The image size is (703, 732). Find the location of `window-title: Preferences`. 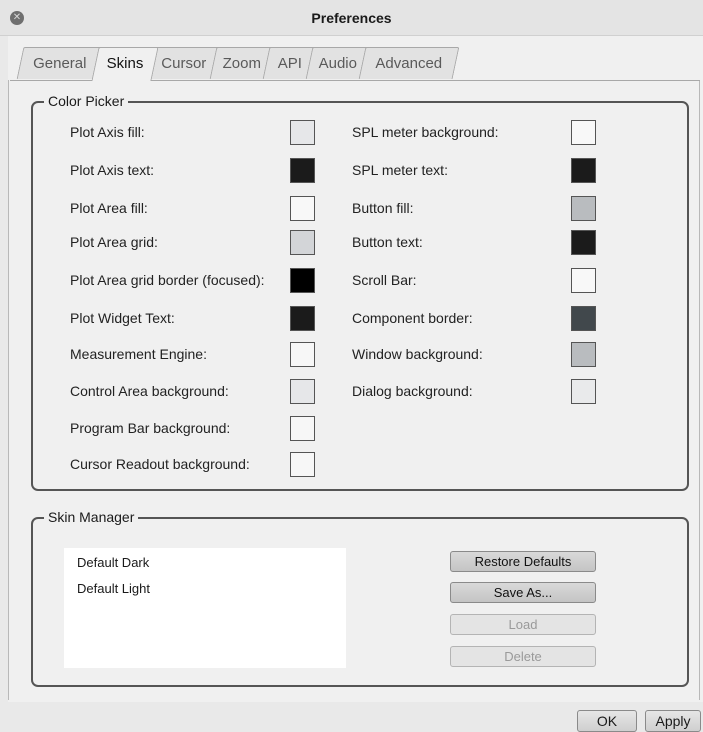

window-title: Preferences is located at coordinates (351, 18).